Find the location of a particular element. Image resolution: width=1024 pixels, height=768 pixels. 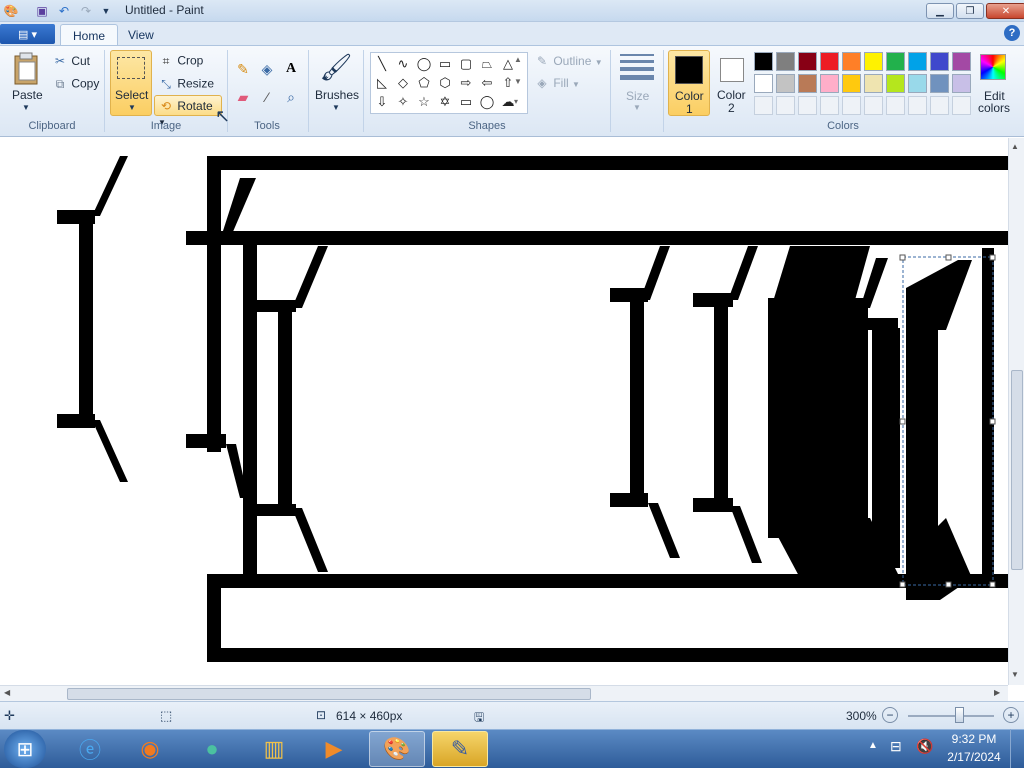

clock-time: 9:32 PM is located at coordinates (974, 739).